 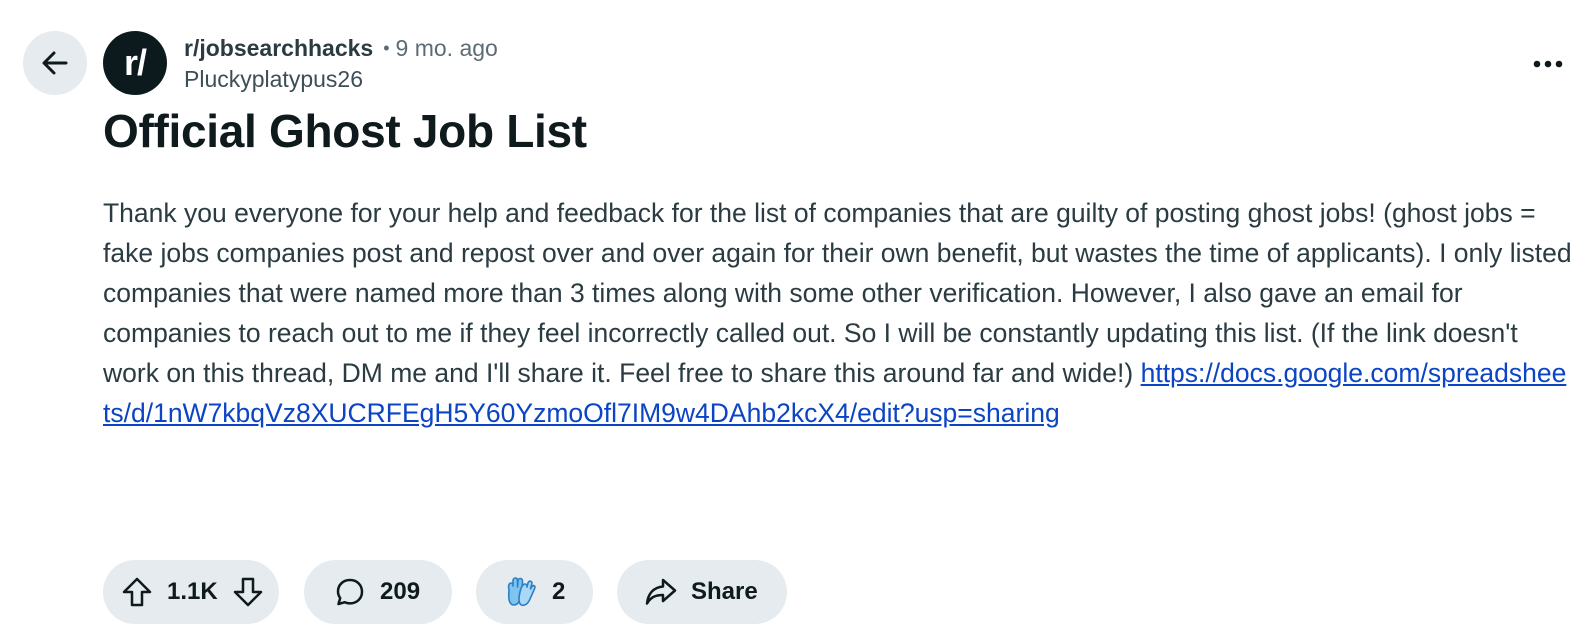 I want to click on upvote-button, so click(x=137, y=592).